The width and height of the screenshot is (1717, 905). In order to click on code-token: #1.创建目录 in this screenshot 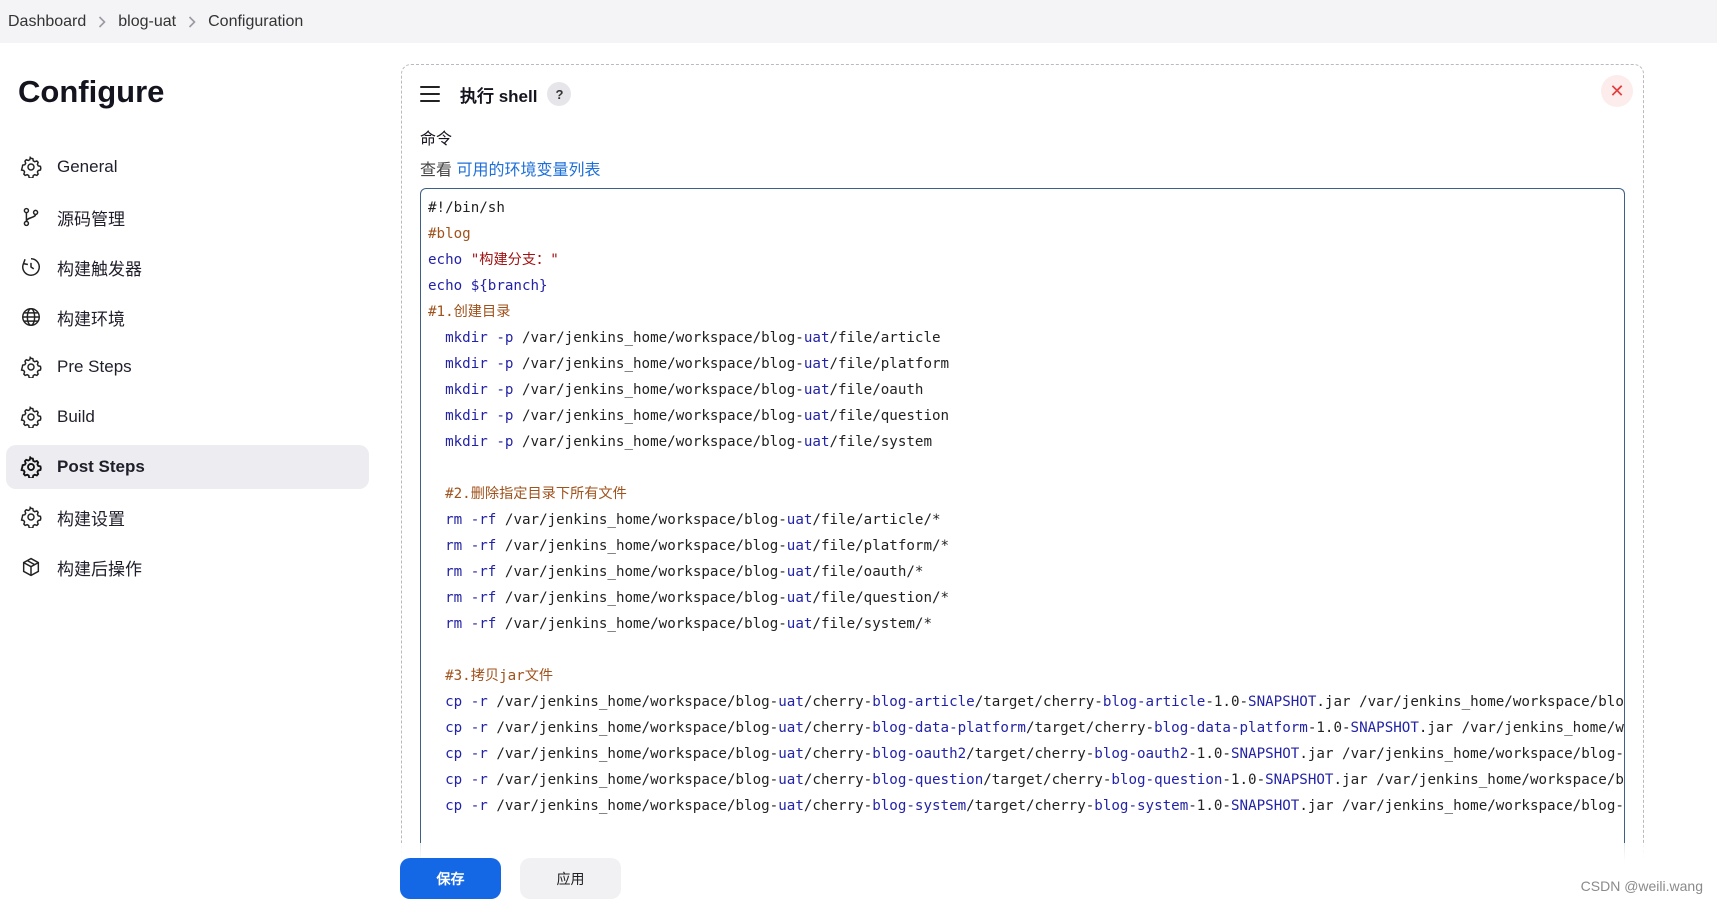, I will do `click(469, 312)`.